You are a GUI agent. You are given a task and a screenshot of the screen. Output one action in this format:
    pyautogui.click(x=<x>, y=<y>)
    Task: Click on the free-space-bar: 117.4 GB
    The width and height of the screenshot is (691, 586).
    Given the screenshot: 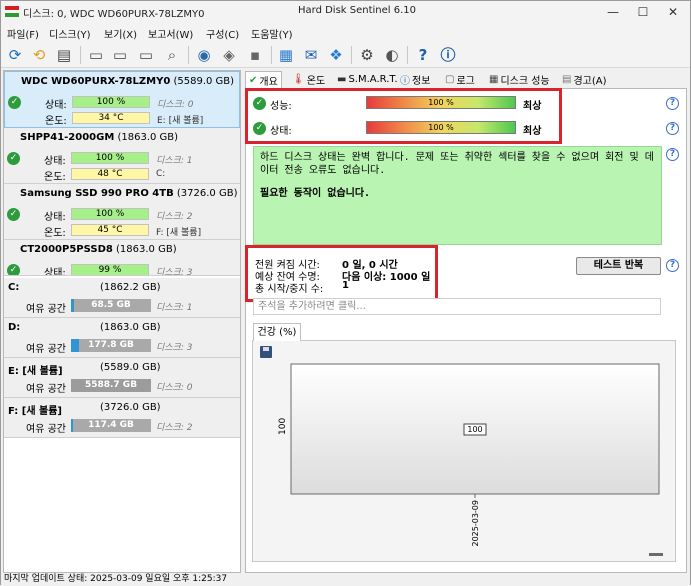 What is the action you would take?
    pyautogui.click(x=111, y=425)
    